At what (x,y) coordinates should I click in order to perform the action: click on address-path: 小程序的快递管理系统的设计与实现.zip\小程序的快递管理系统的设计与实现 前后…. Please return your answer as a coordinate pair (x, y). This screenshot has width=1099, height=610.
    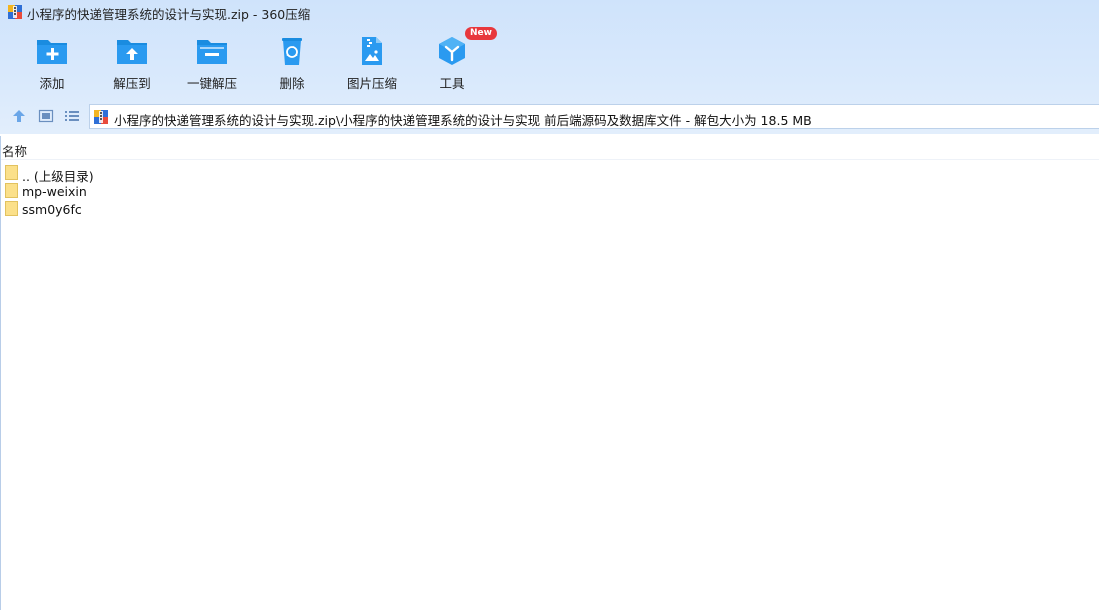
    Looking at the image, I should click on (463, 120).